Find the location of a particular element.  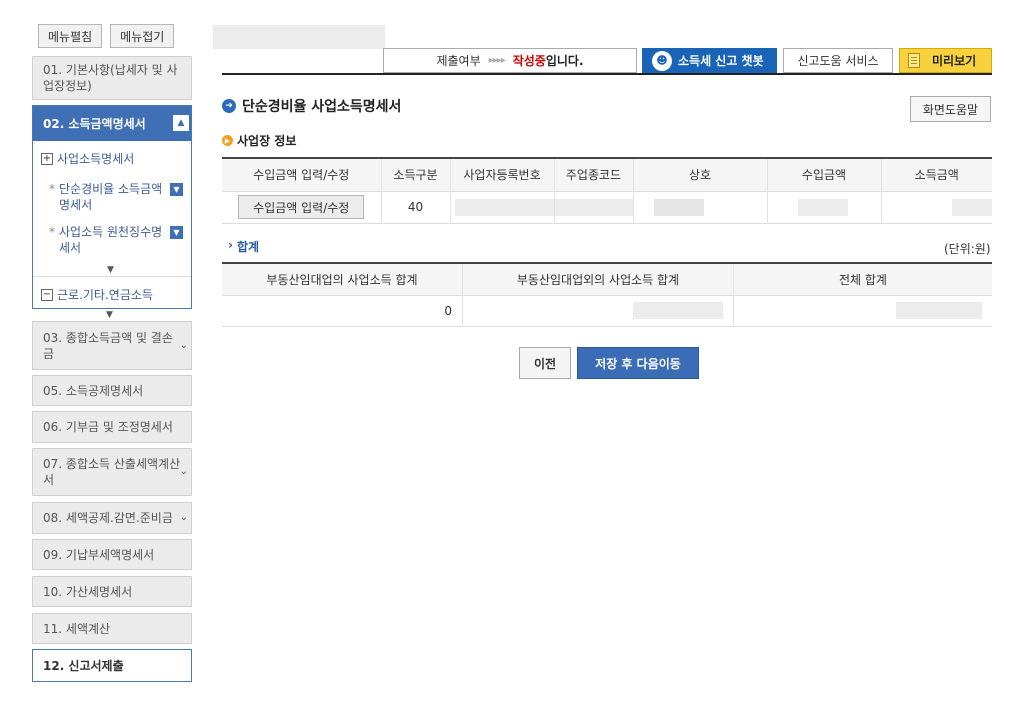

sidebar-item-label: 09. 기납부세액명세서 is located at coordinates (99, 554).